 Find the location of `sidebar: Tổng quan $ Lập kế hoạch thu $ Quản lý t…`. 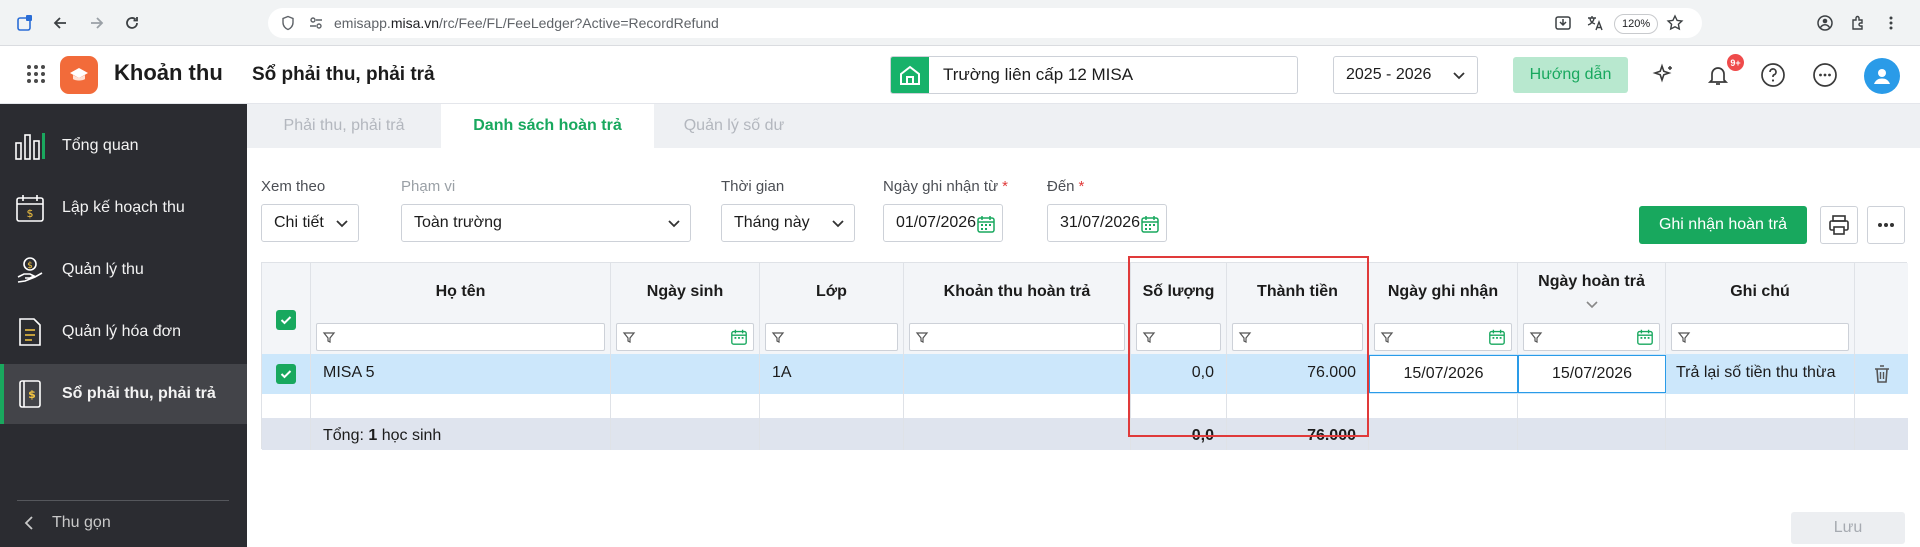

sidebar: Tổng quan $ Lập kế hoạch thu $ Quản lý t… is located at coordinates (123, 325).